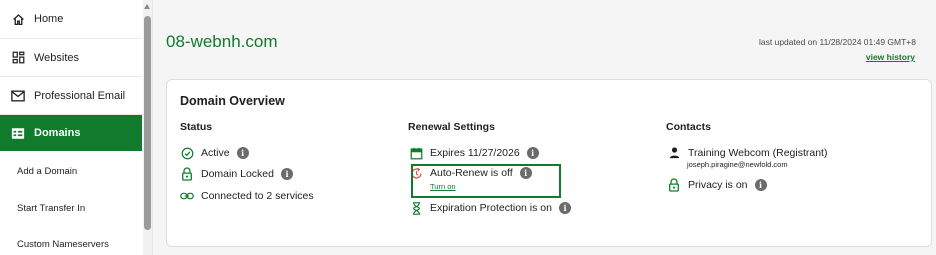  I want to click on sidebar-item-websites: Websites, so click(71, 58).